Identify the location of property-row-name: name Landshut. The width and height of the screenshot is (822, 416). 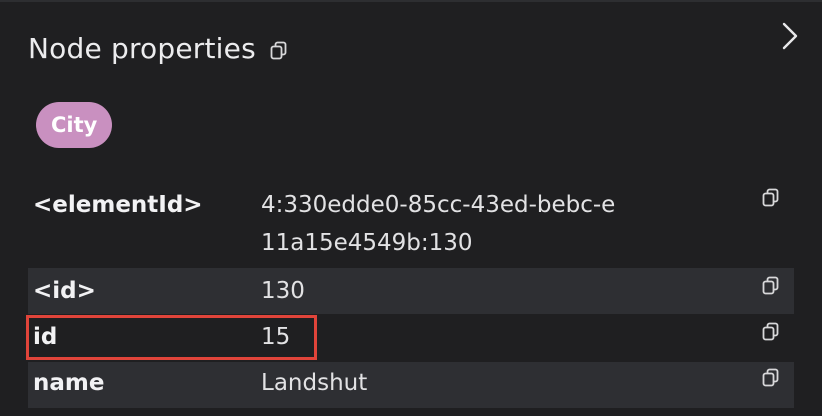
(411, 385).